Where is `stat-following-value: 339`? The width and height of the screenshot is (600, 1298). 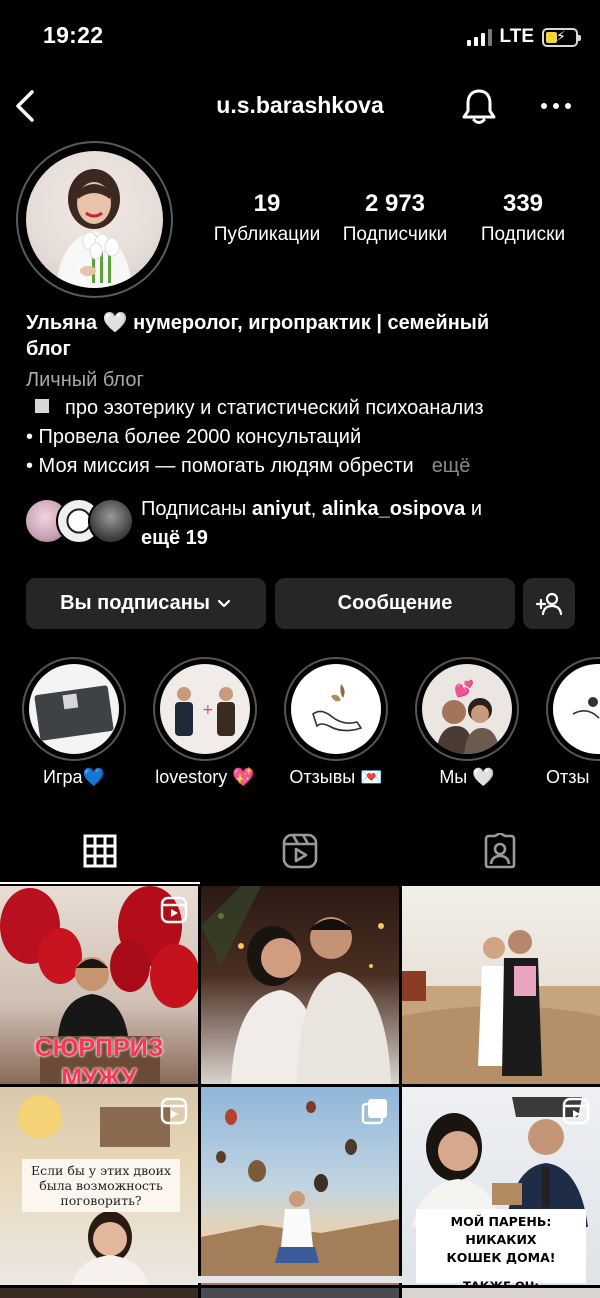 stat-following-value: 339 is located at coordinates (523, 203).